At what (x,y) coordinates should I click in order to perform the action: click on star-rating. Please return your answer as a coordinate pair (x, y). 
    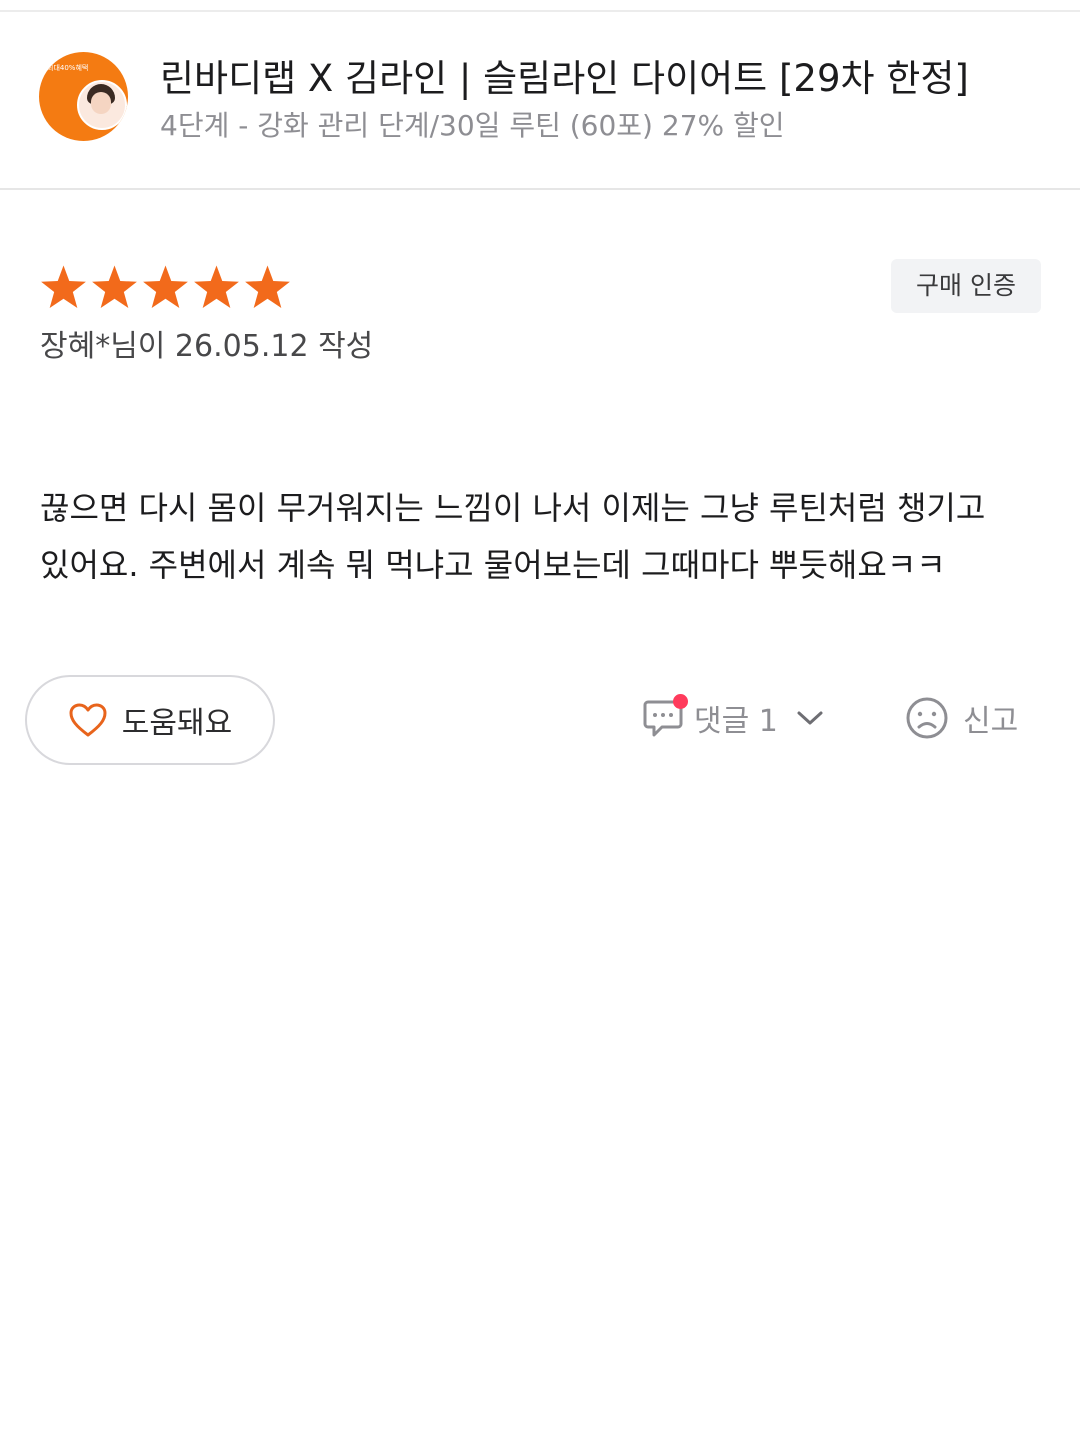
    Looking at the image, I should click on (165, 288).